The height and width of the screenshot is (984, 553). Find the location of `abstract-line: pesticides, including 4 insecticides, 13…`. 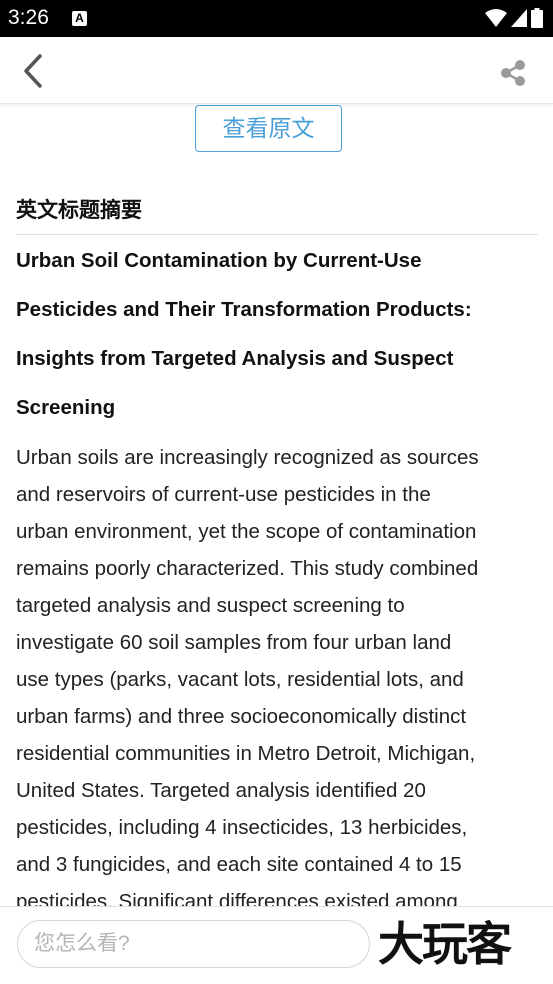

abstract-line: pesticides, including 4 insecticides, 13… is located at coordinates (242, 827).